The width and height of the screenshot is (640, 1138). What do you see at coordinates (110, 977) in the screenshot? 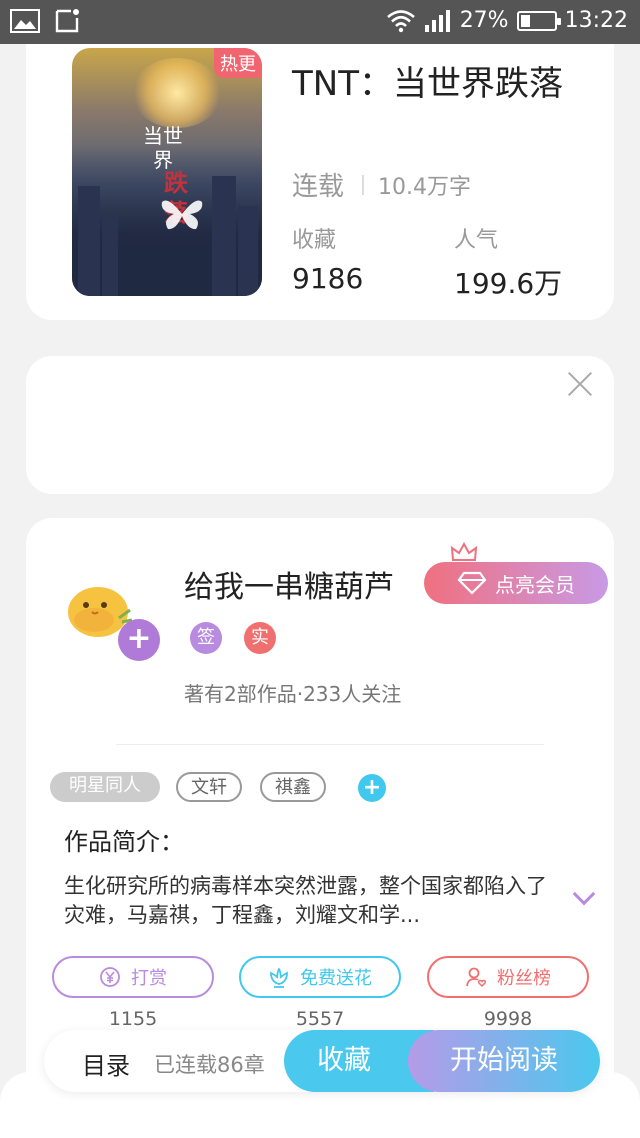
I see `yen-icon` at bounding box center [110, 977].